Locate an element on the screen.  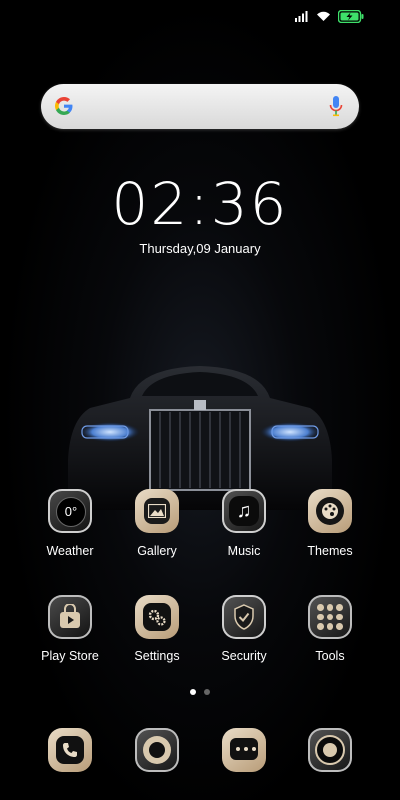
app-label-settings: Settings is located at coordinates (157, 656).